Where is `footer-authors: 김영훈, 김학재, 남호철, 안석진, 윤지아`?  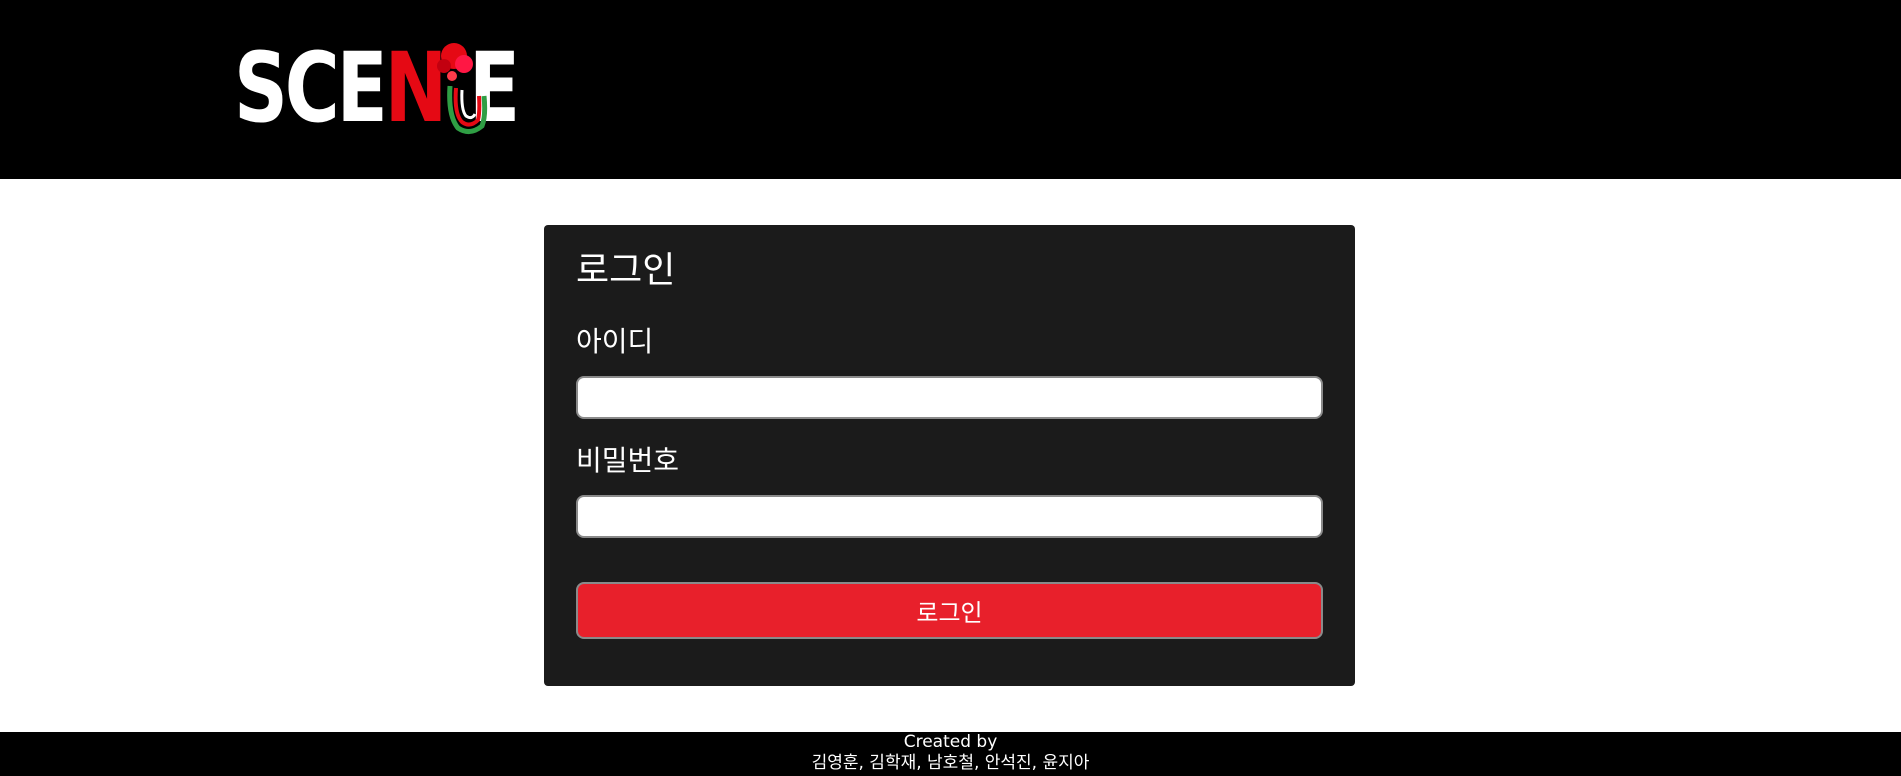
footer-authors: 김영훈, 김학재, 남호철, 안석진, 윤지아 is located at coordinates (950, 763).